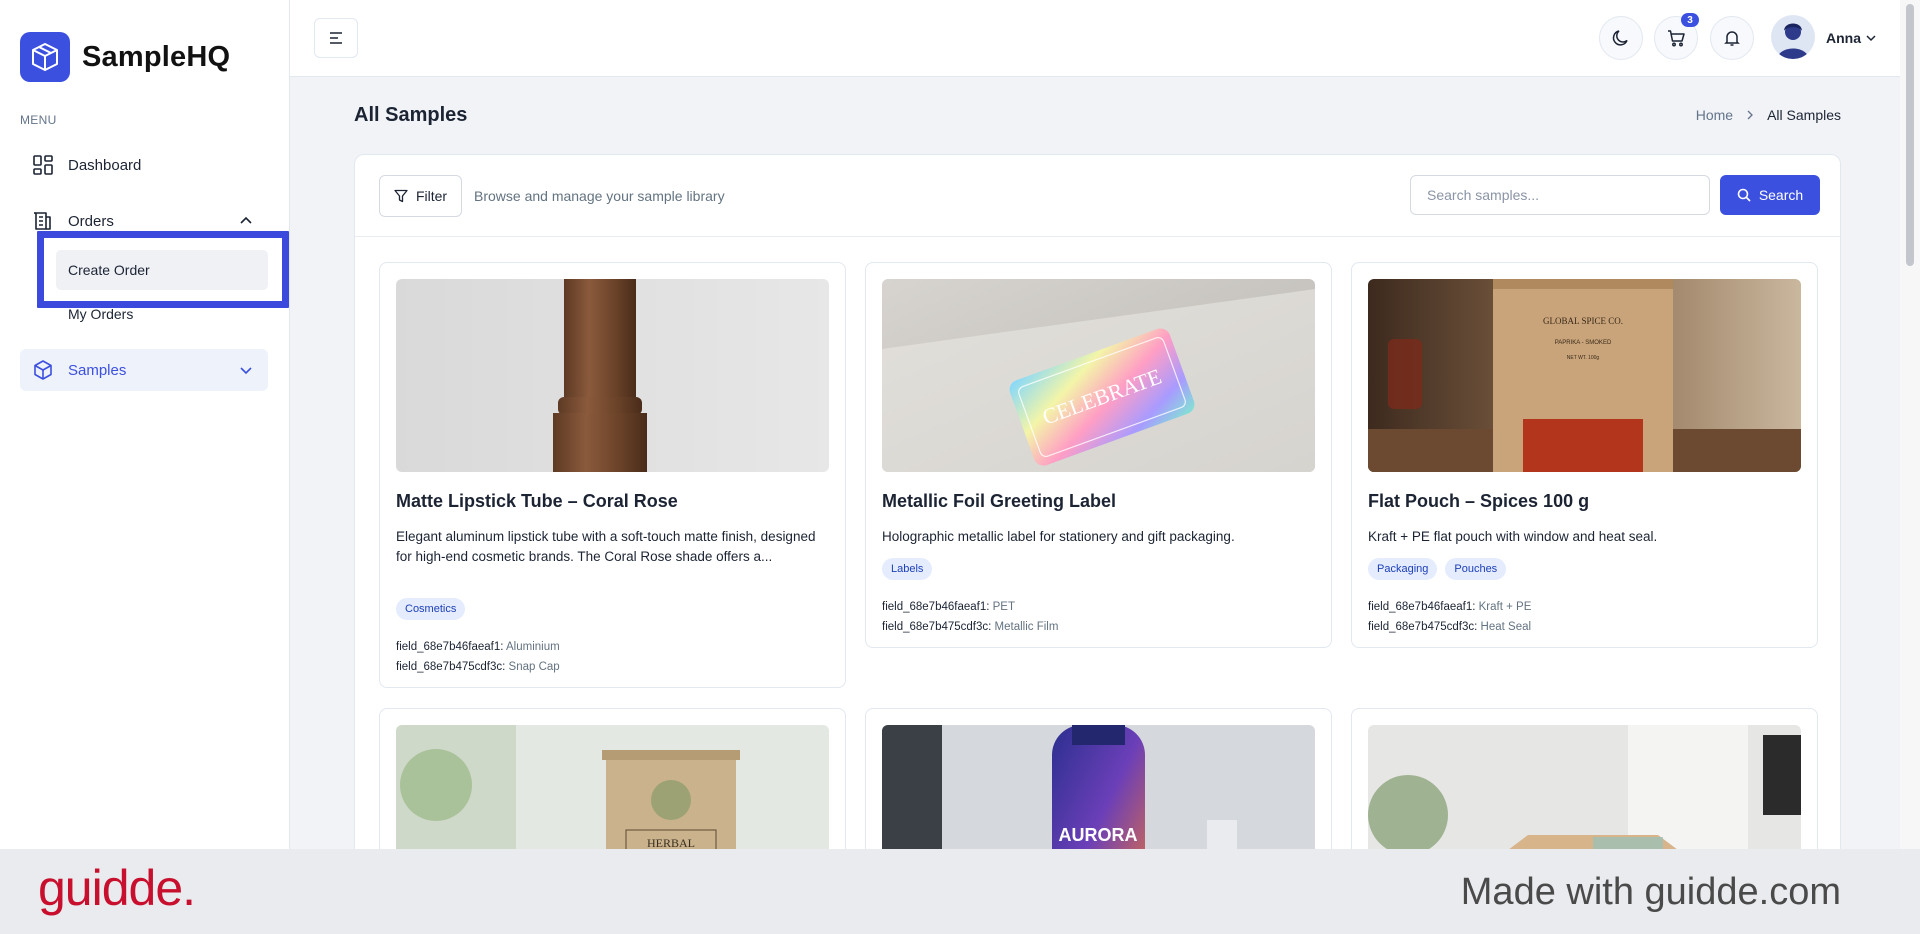 This screenshot has width=1920, height=934. Describe the element at coordinates (671, 843) in the screenshot. I see `herbal-box-text: HERBAL` at that location.